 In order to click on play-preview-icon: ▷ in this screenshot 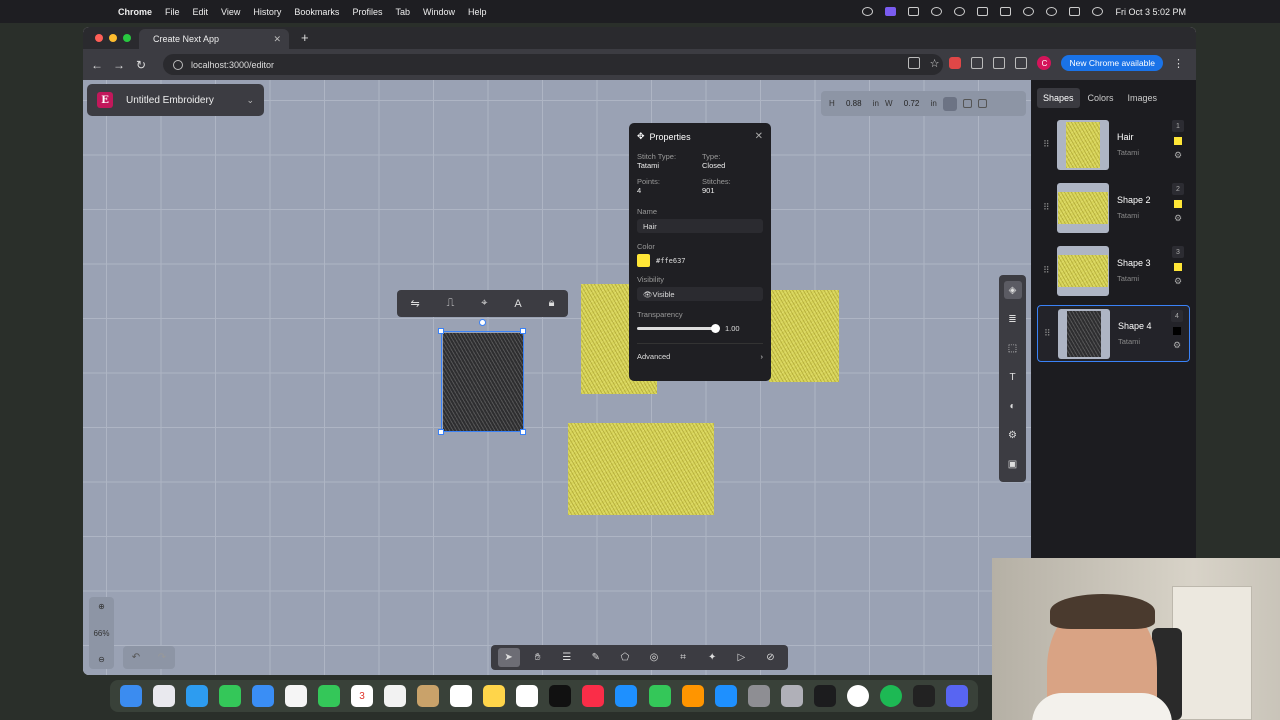, I will do `click(741, 657)`.